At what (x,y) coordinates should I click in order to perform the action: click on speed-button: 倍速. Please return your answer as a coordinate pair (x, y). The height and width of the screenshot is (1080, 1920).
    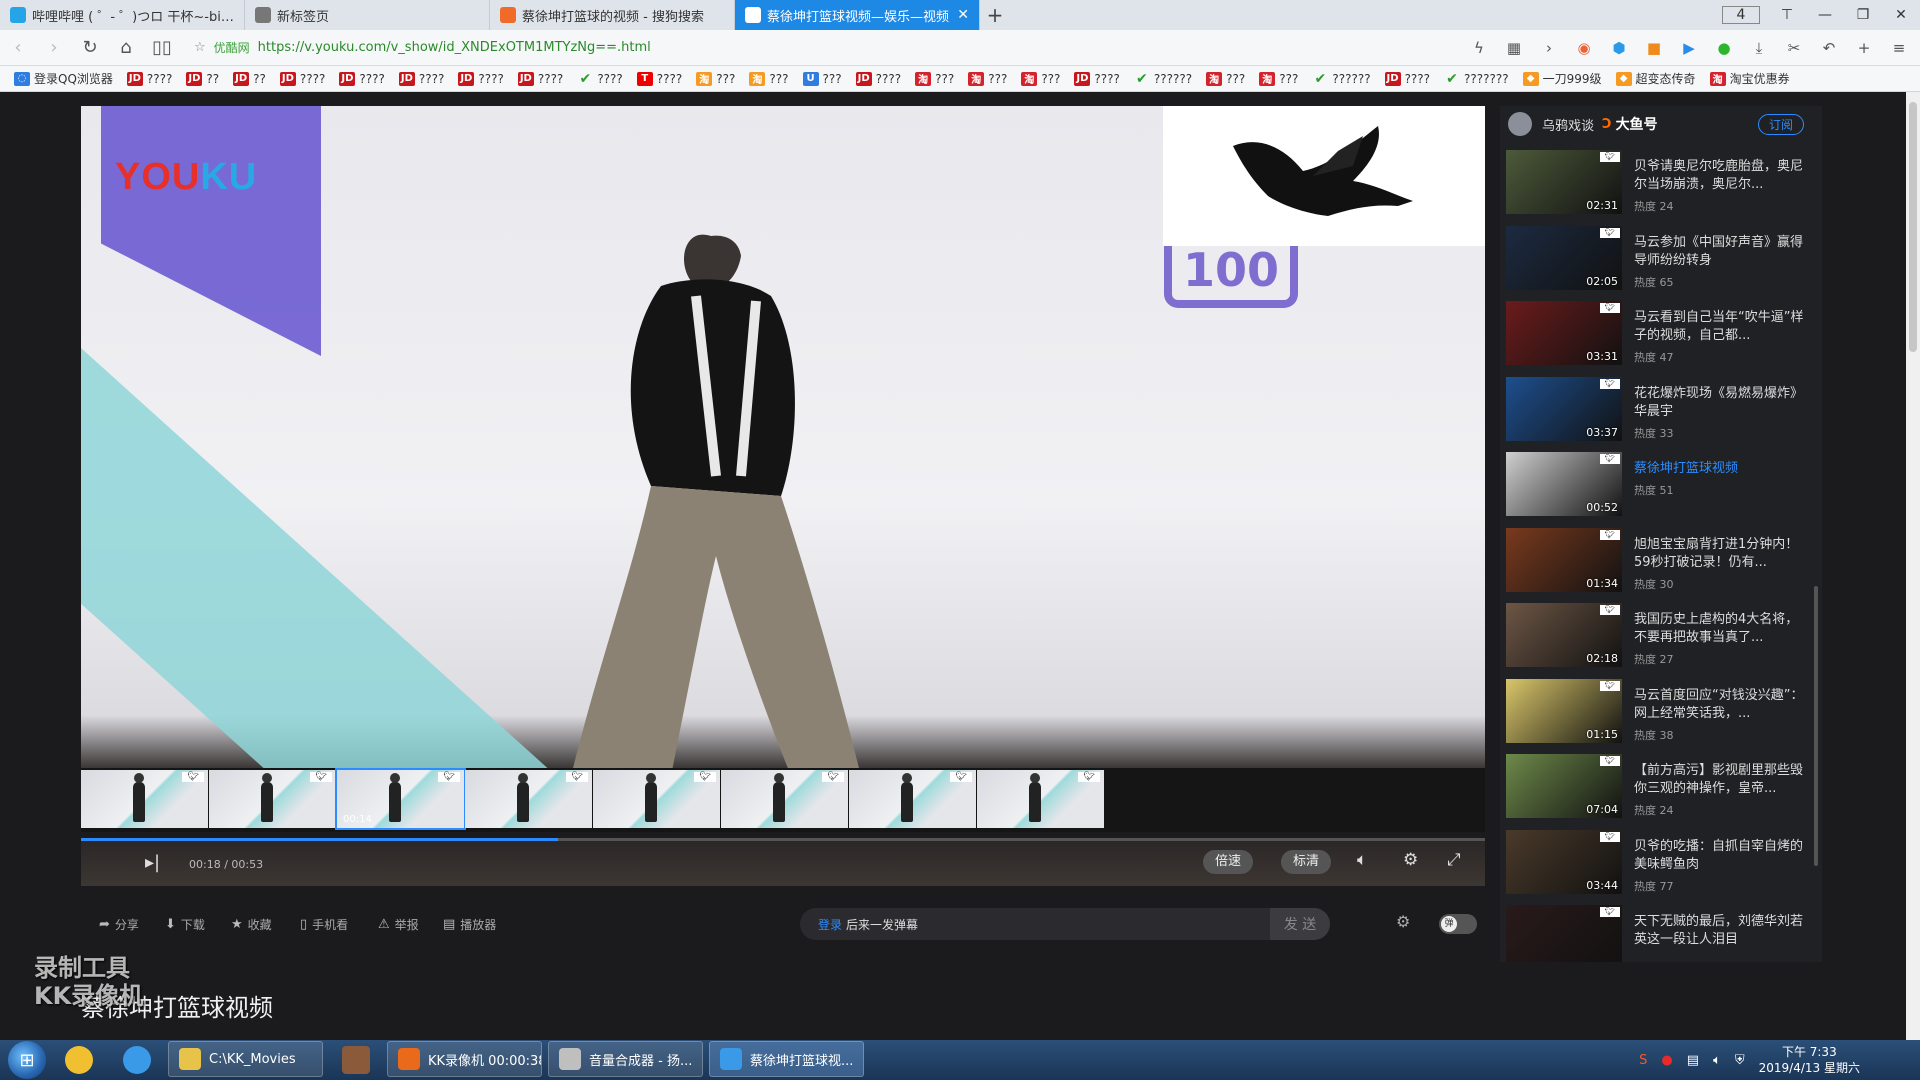
    Looking at the image, I should click on (1228, 862).